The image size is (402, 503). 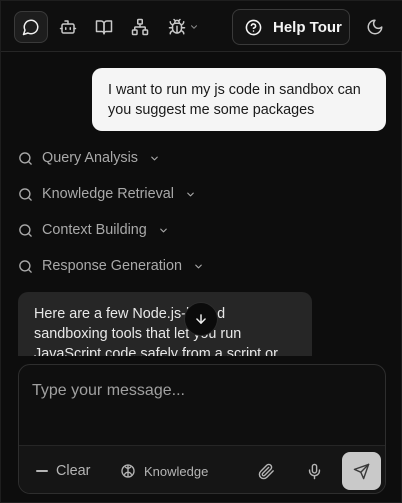 I want to click on chat-mode-button, so click(x=31, y=27).